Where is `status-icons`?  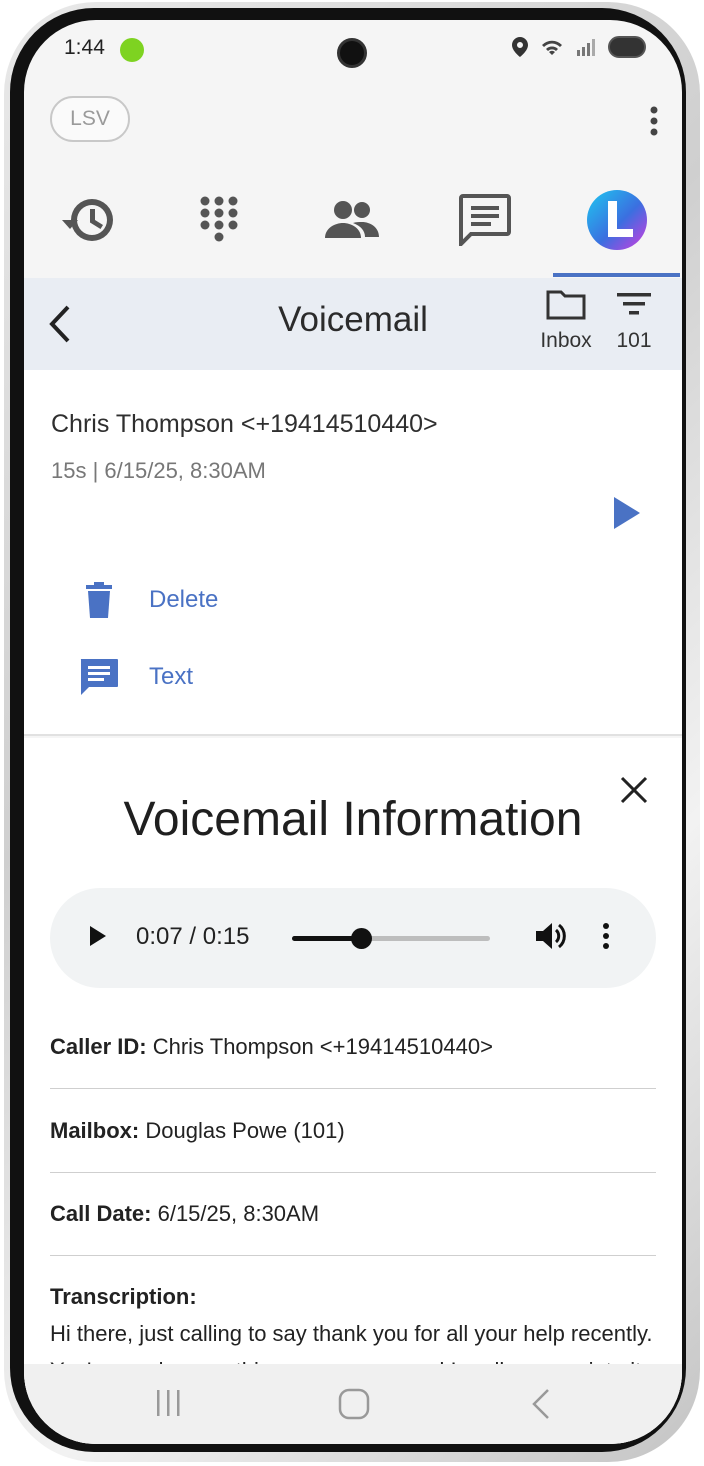 status-icons is located at coordinates (579, 47).